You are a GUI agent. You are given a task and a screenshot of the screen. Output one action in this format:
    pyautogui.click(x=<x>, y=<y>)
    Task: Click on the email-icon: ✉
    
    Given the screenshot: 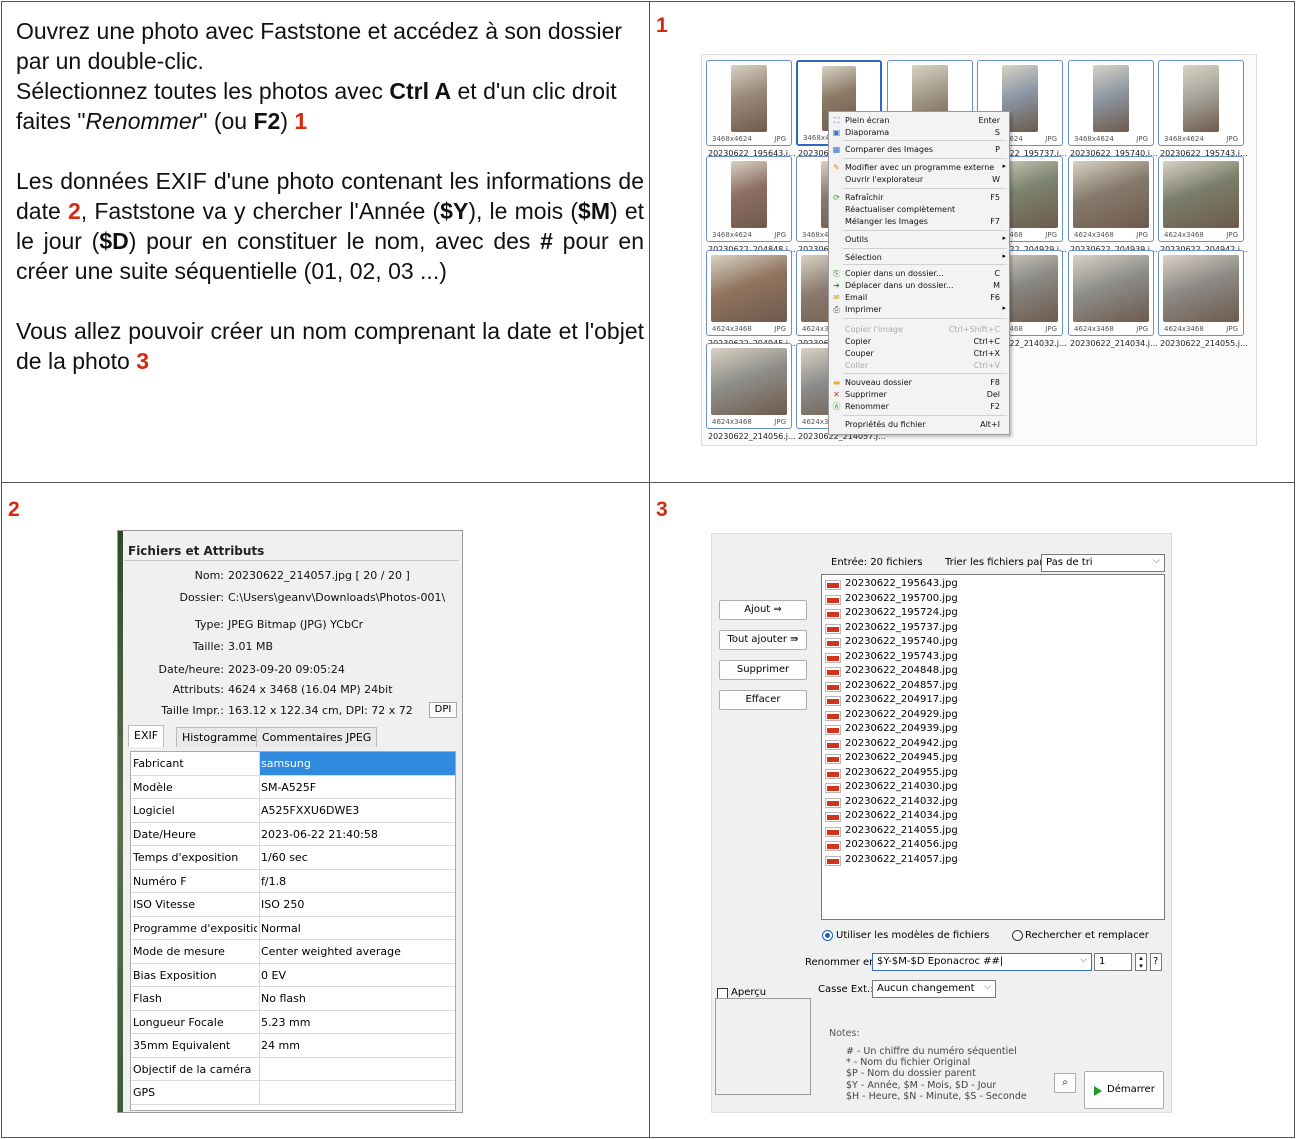 What is the action you would take?
    pyautogui.click(x=836, y=297)
    